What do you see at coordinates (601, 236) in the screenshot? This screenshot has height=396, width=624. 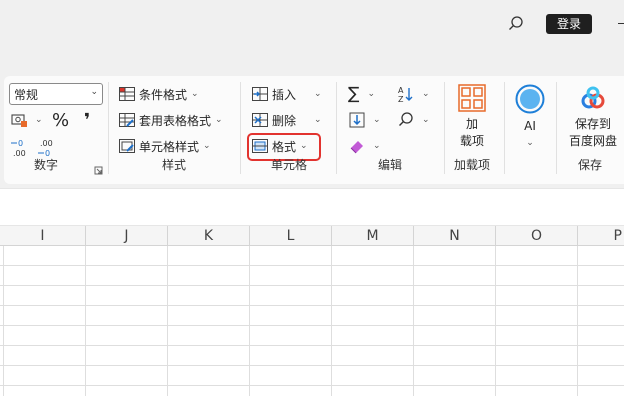 I see `column-header: P` at bounding box center [601, 236].